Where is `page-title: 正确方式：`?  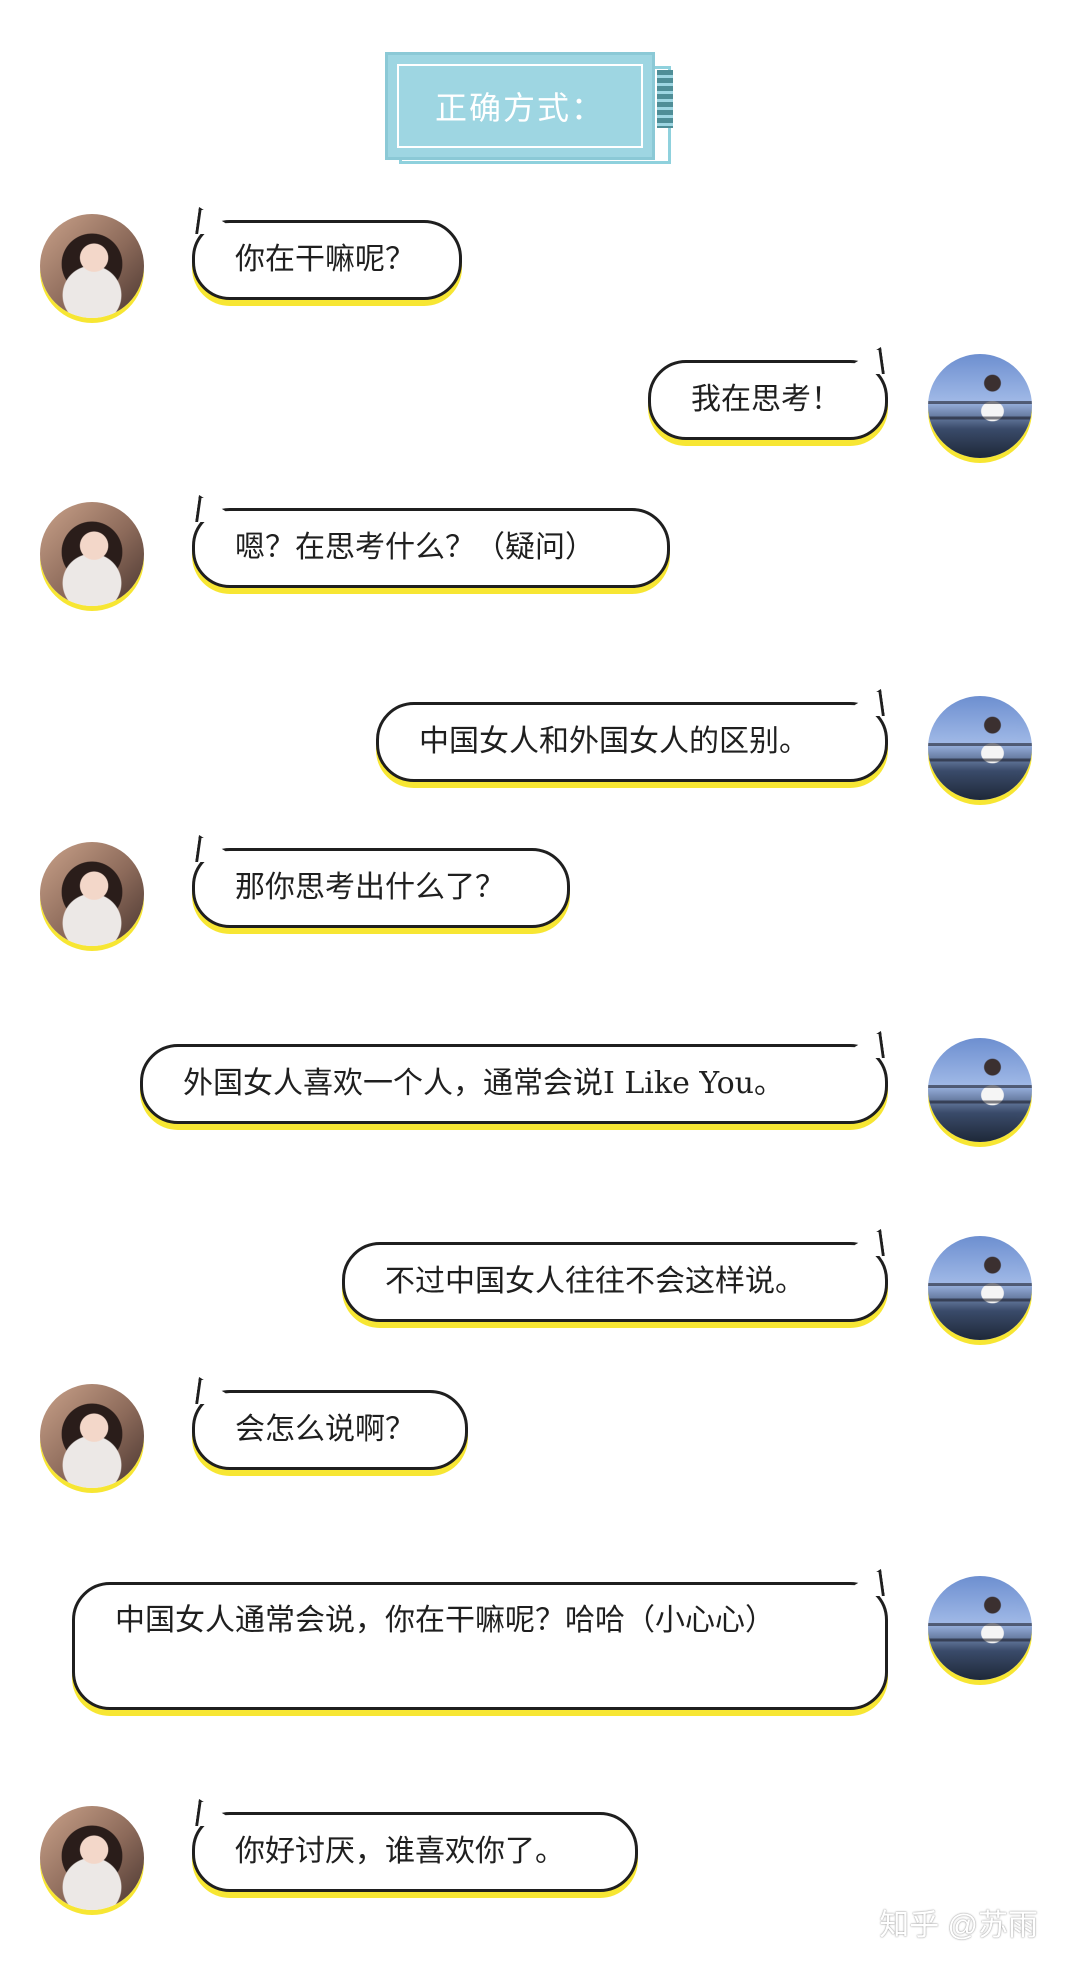
page-title: 正确方式： is located at coordinates (519, 108).